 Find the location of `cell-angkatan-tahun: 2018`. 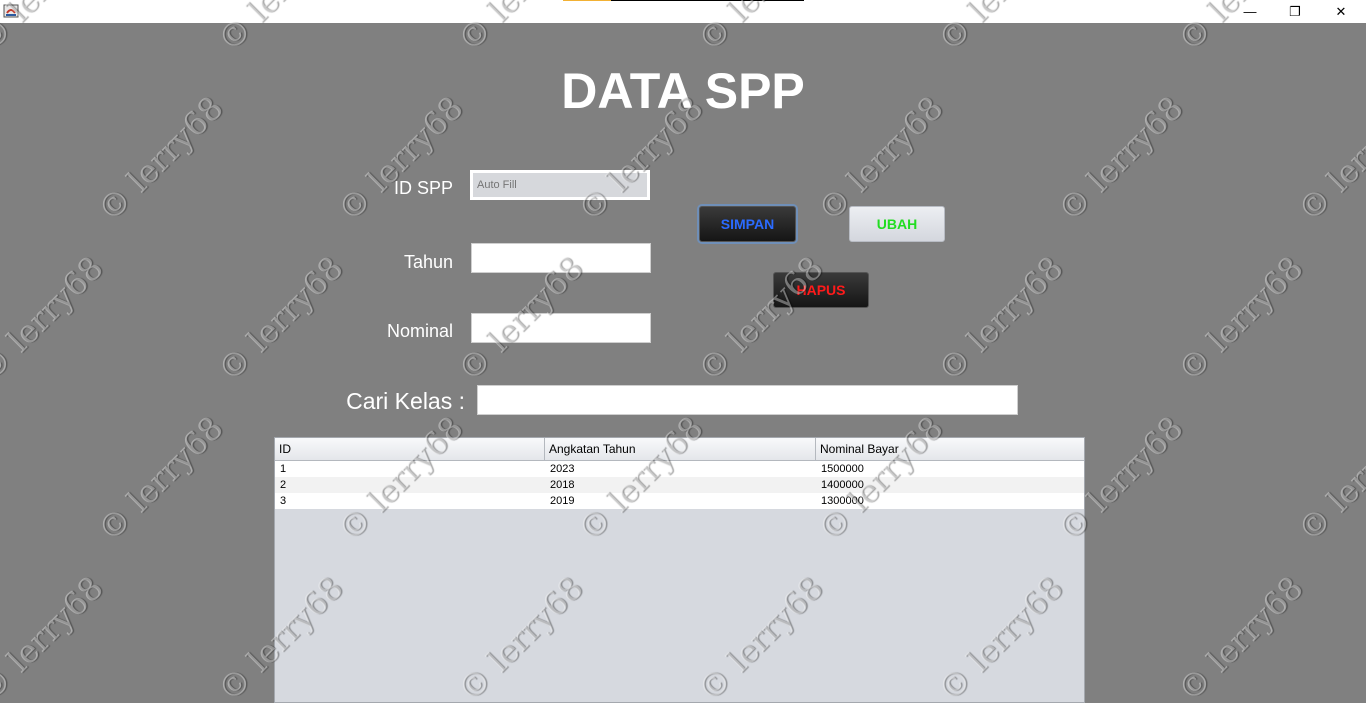

cell-angkatan-tahun: 2018 is located at coordinates (562, 485).